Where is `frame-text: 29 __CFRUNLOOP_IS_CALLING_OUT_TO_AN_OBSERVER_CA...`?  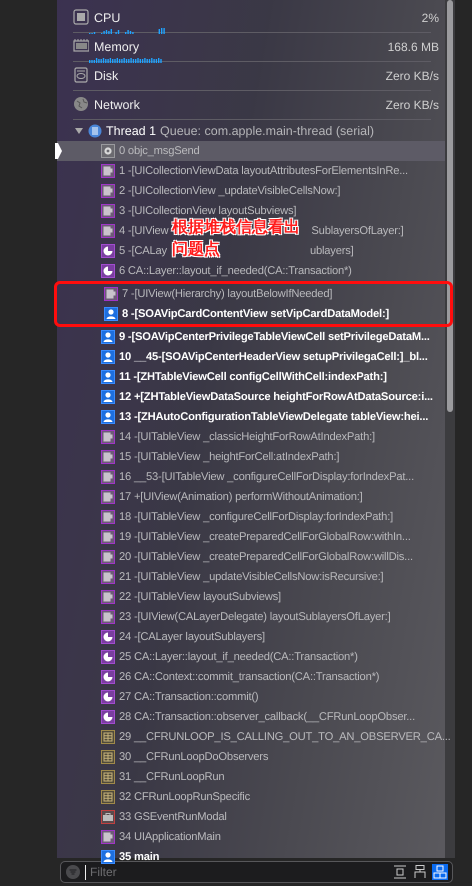 frame-text: 29 __CFRUNLOOP_IS_CALLING_OUT_TO_AN_OBSERVER_CA... is located at coordinates (285, 737).